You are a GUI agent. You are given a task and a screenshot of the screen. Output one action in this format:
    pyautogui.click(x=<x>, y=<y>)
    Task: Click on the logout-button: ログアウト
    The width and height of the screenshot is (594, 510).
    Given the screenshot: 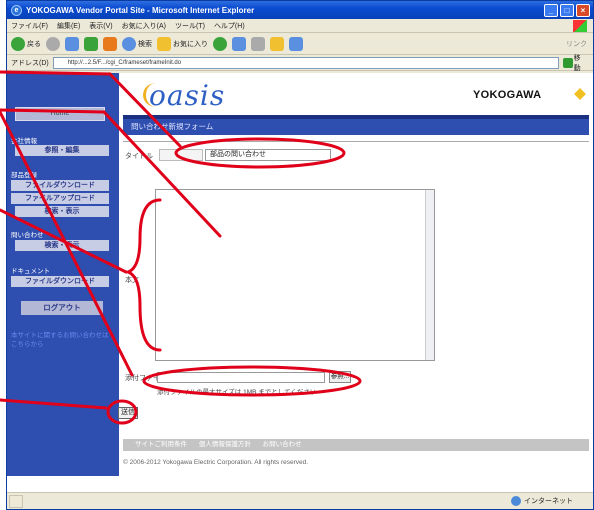 What is the action you would take?
    pyautogui.click(x=62, y=308)
    